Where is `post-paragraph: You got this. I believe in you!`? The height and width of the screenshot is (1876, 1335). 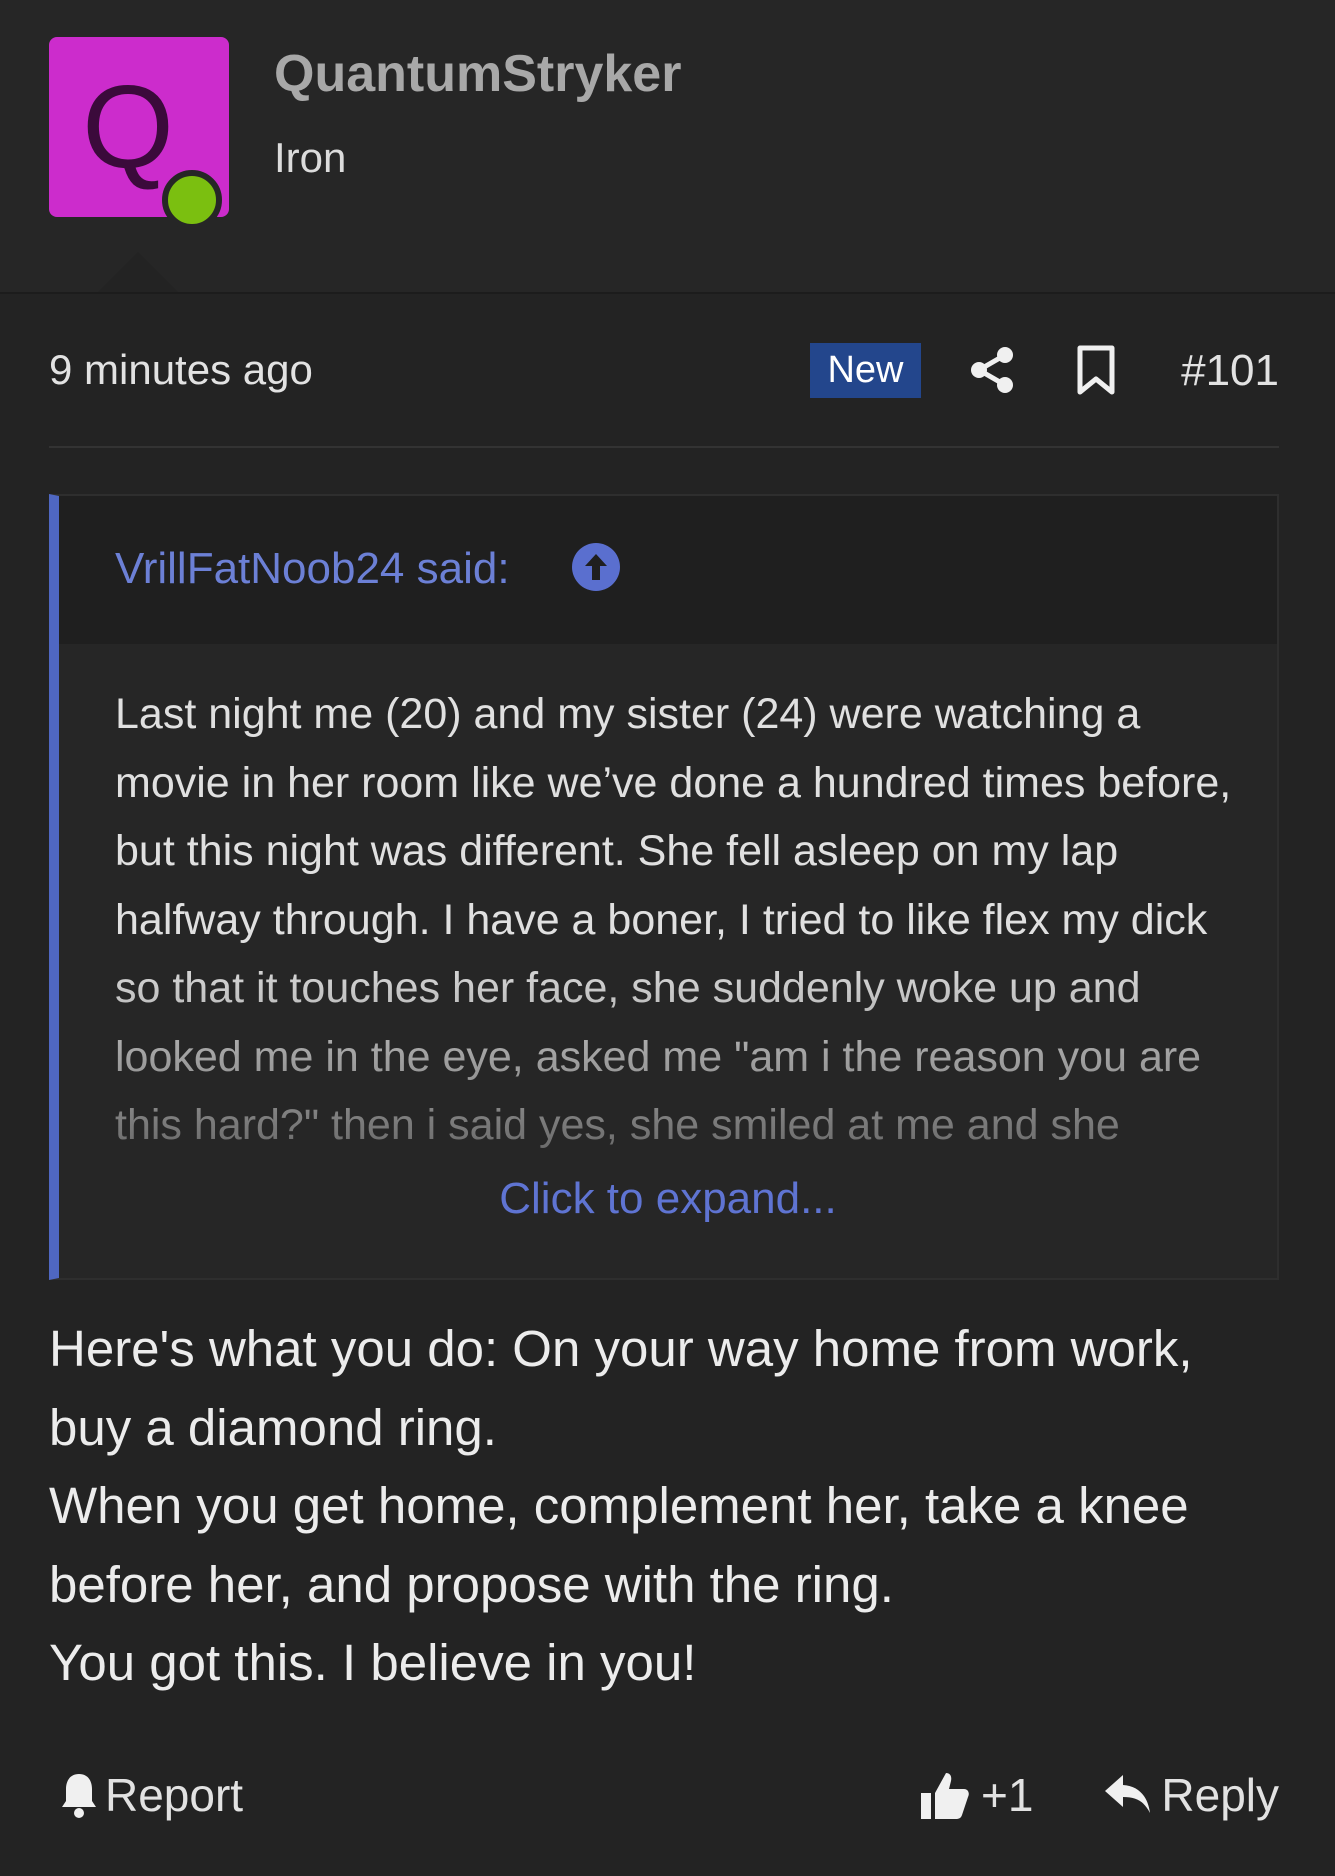
post-paragraph: You got this. I believe in you! is located at coordinates (373, 1662).